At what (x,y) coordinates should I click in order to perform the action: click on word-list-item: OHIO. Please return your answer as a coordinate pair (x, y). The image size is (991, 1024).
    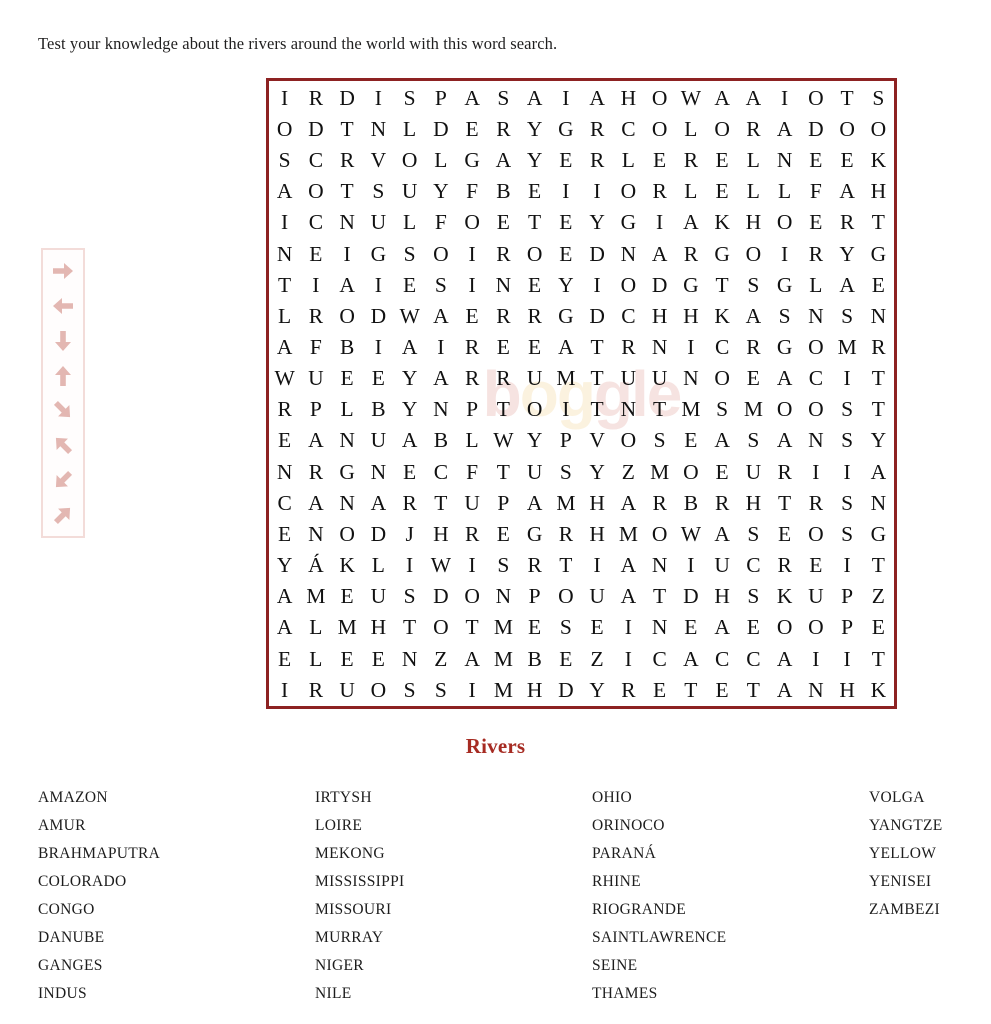
    Looking at the image, I should click on (730, 798).